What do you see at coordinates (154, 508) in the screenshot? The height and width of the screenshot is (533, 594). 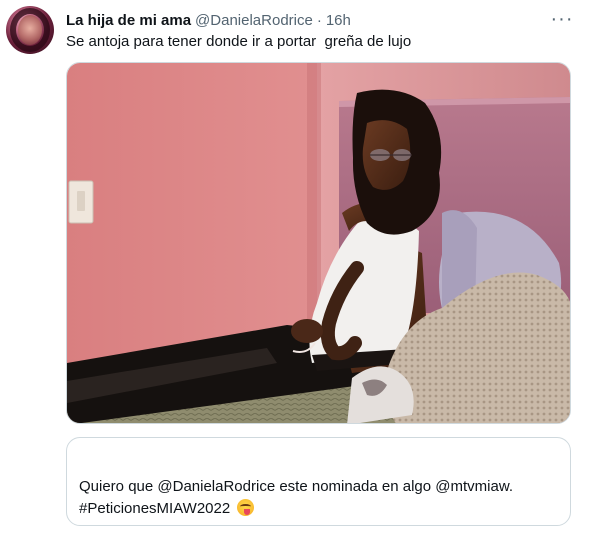 I see `hashtag-link: #PeticionesMIAW2022` at bounding box center [154, 508].